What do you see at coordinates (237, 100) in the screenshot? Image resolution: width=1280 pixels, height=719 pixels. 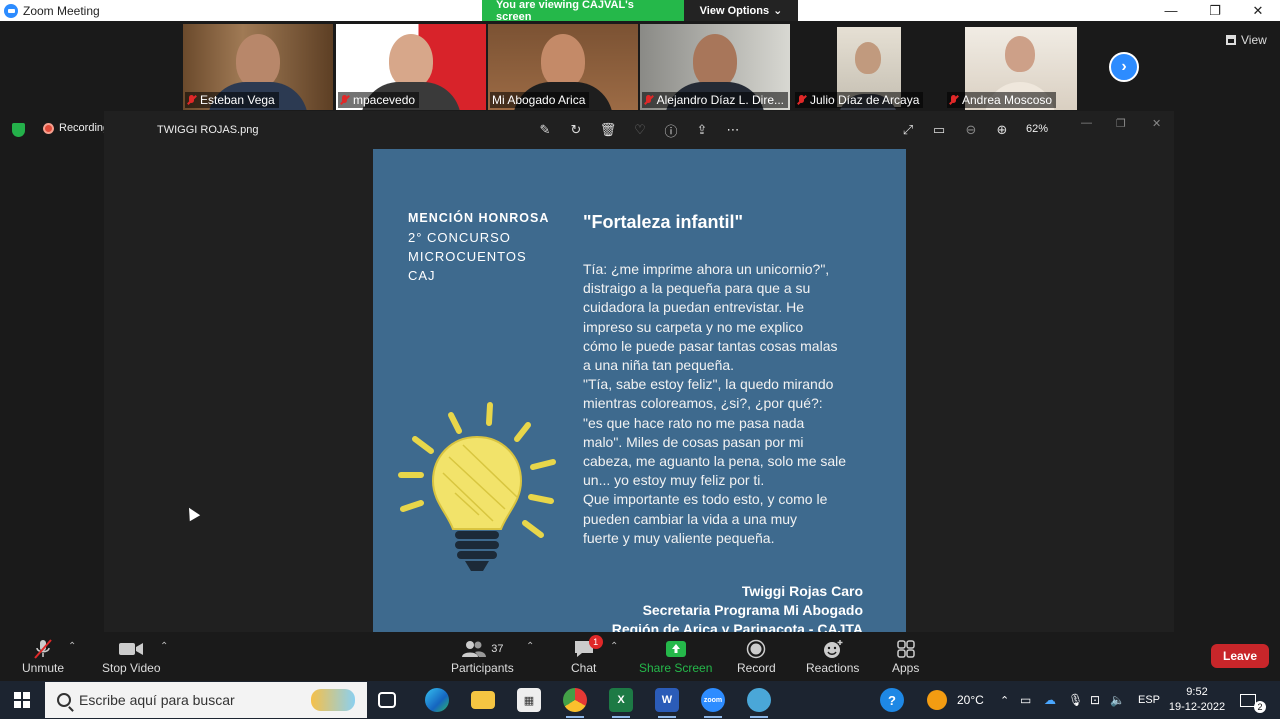 I see `participant-name: Esteban Vega` at bounding box center [237, 100].